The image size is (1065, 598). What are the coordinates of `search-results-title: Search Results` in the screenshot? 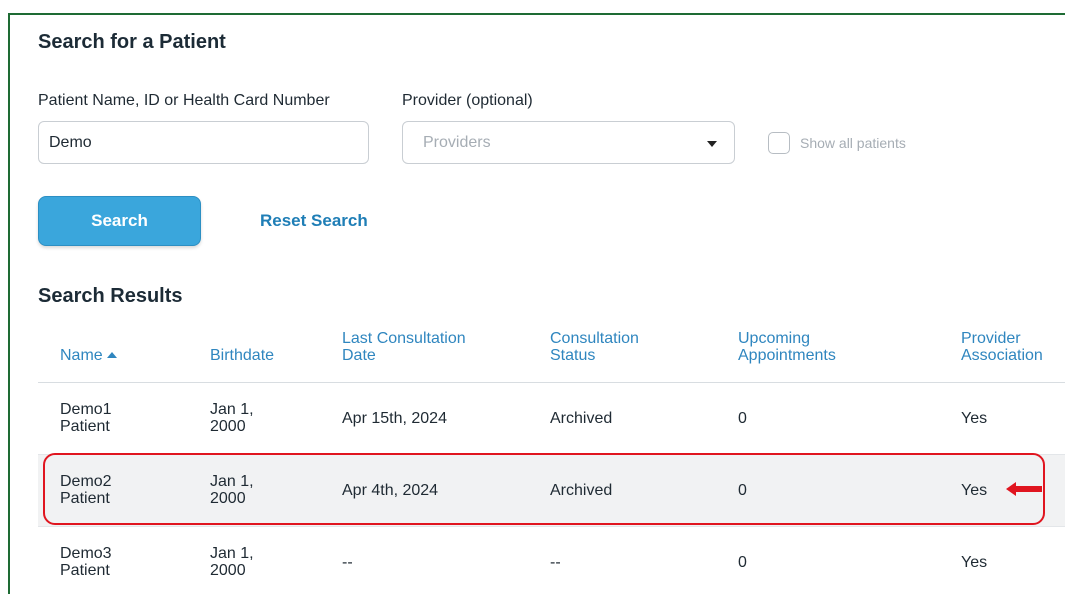 It's located at (110, 296).